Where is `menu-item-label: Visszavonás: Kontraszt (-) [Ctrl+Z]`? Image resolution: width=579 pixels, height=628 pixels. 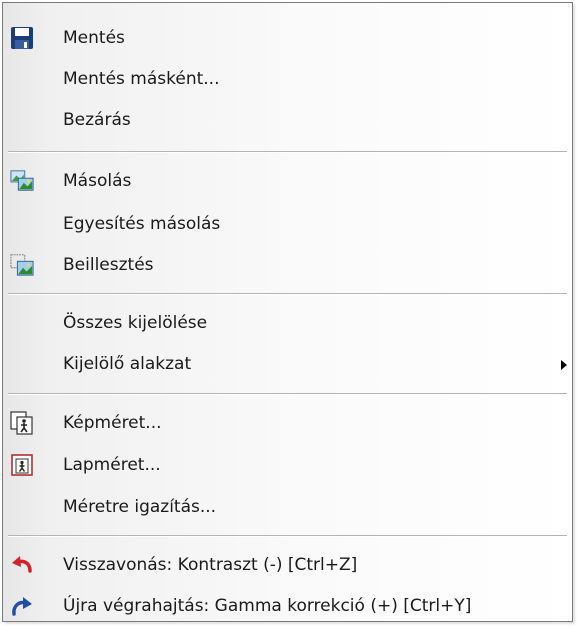 menu-item-label: Visszavonás: Kontraszt (-) [Ctrl+Z] is located at coordinates (210, 565).